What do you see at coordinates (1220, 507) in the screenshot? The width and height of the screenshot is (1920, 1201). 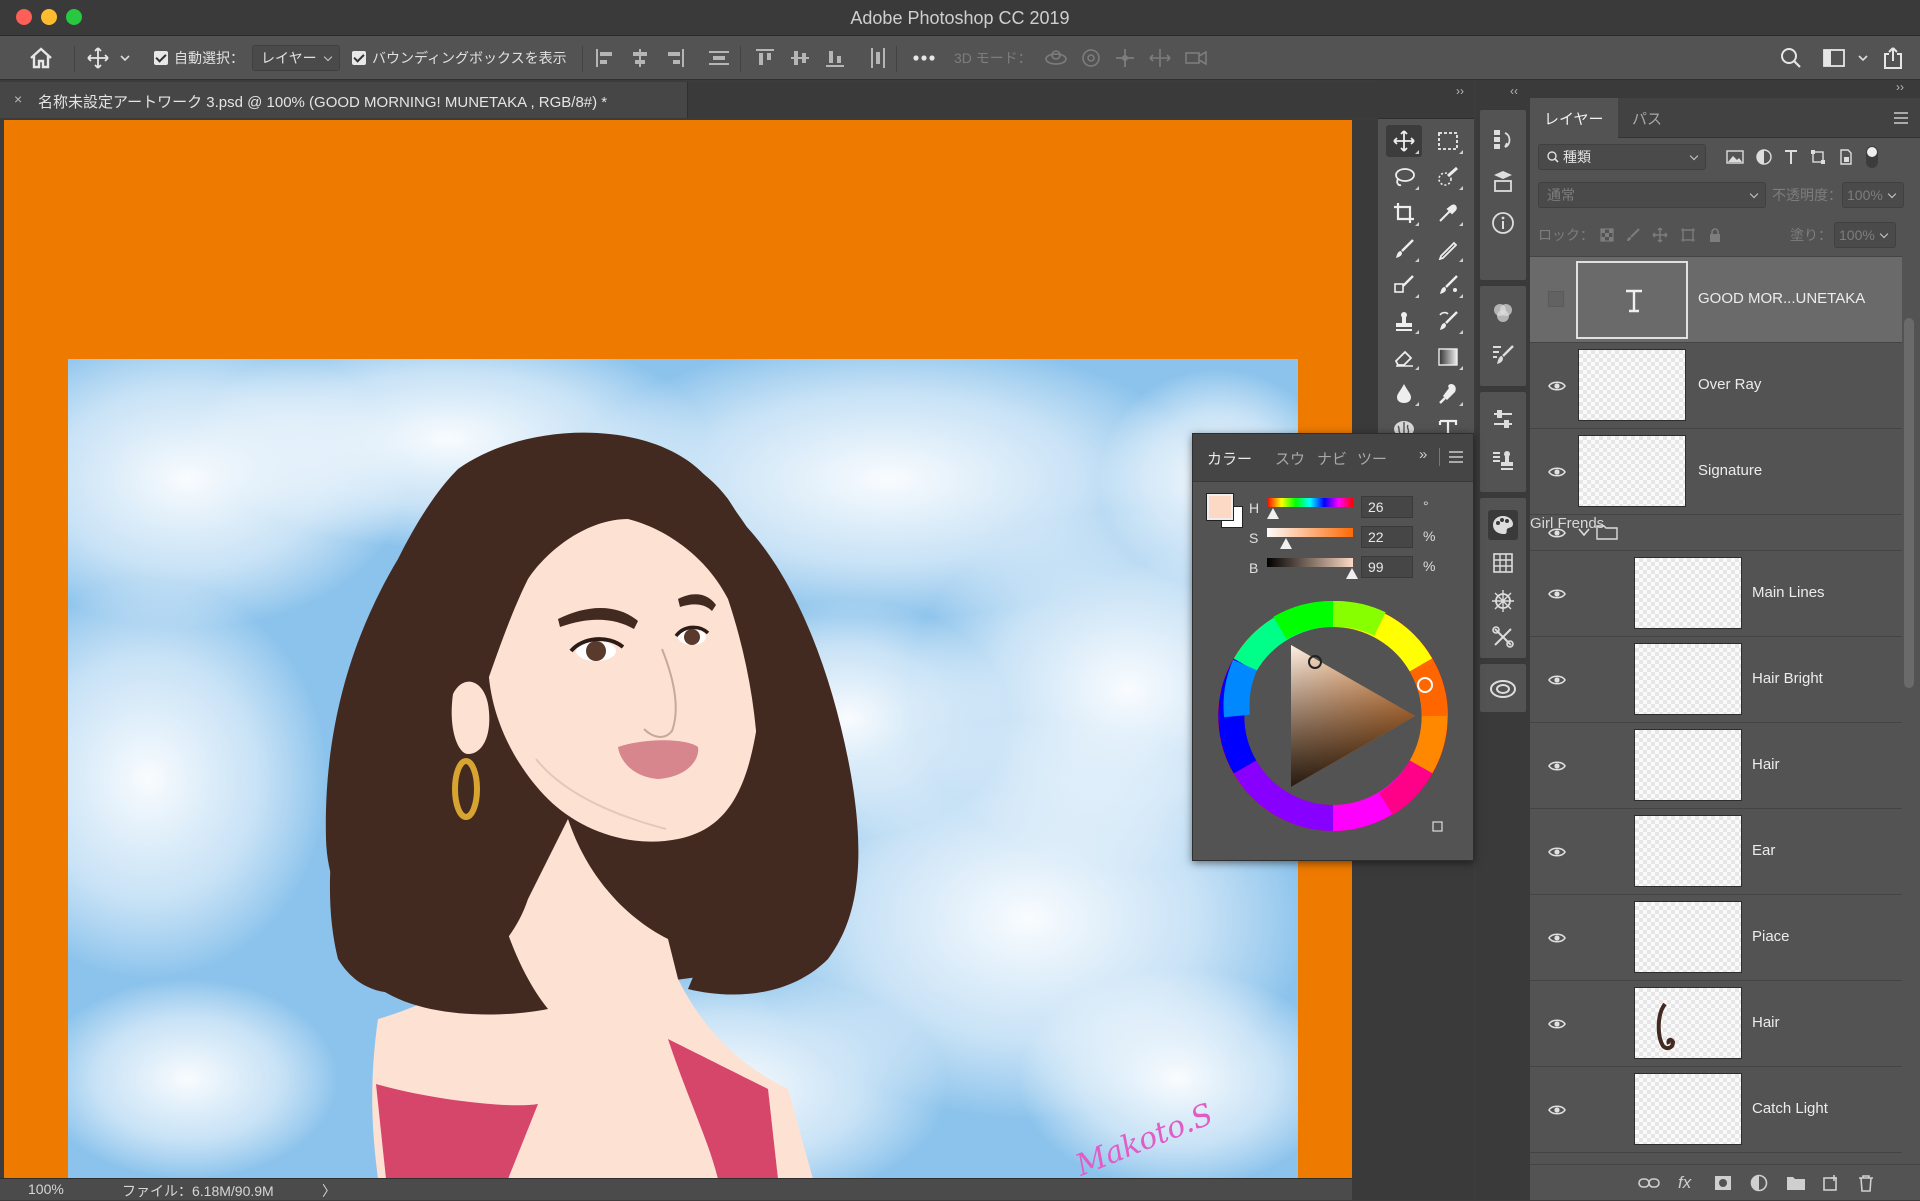 I see `foreground-color-swatch` at bounding box center [1220, 507].